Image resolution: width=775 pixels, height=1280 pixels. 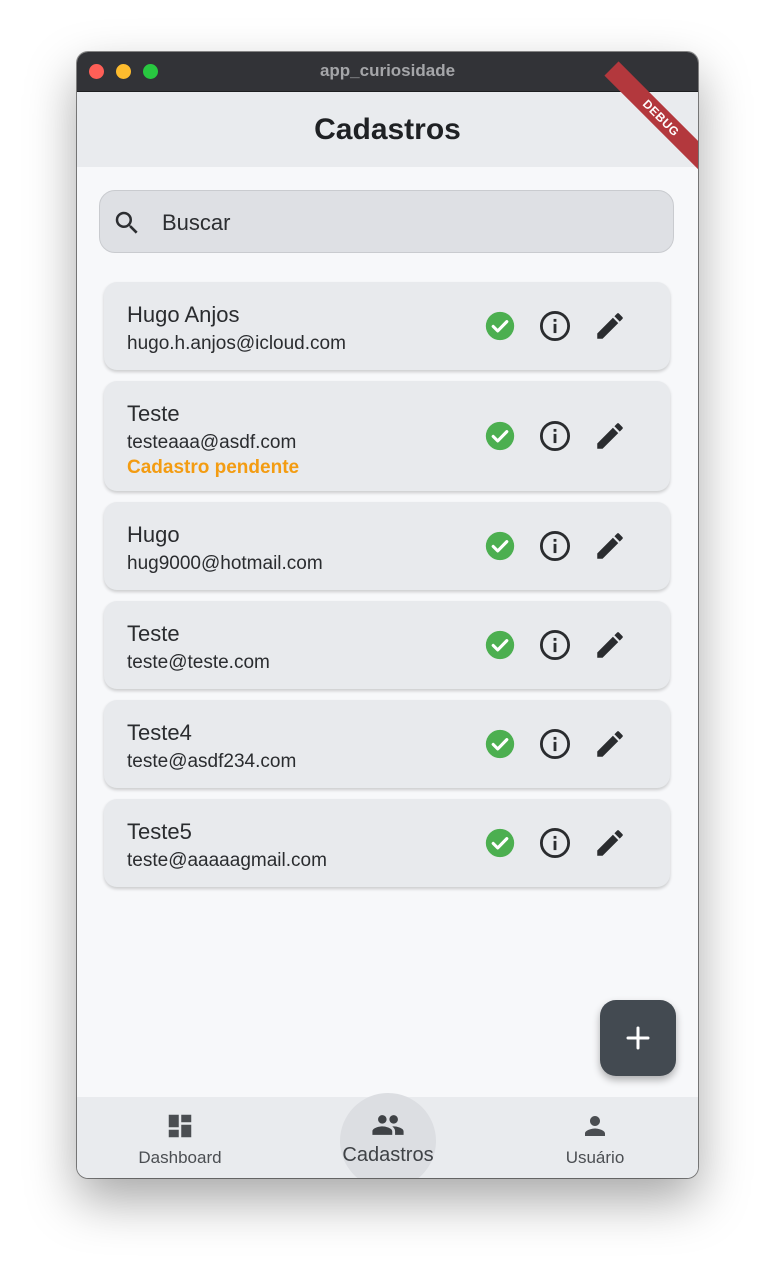 What do you see at coordinates (387, 546) in the screenshot?
I see `record-card: Hugo hug9000@hotmail.com` at bounding box center [387, 546].